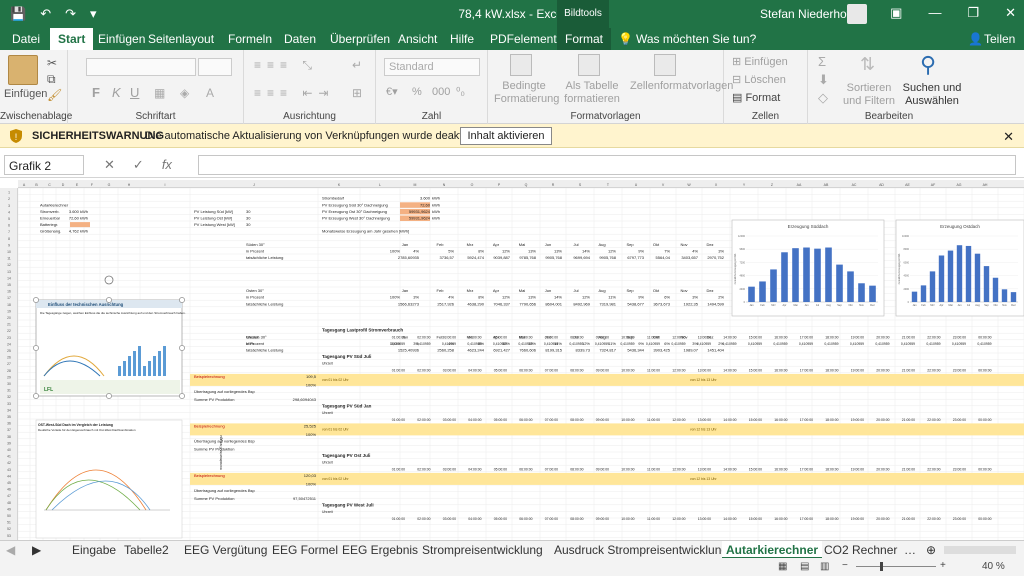  Describe the element at coordinates (589, 65) in the screenshot. I see `format-as-table-icon` at that location.